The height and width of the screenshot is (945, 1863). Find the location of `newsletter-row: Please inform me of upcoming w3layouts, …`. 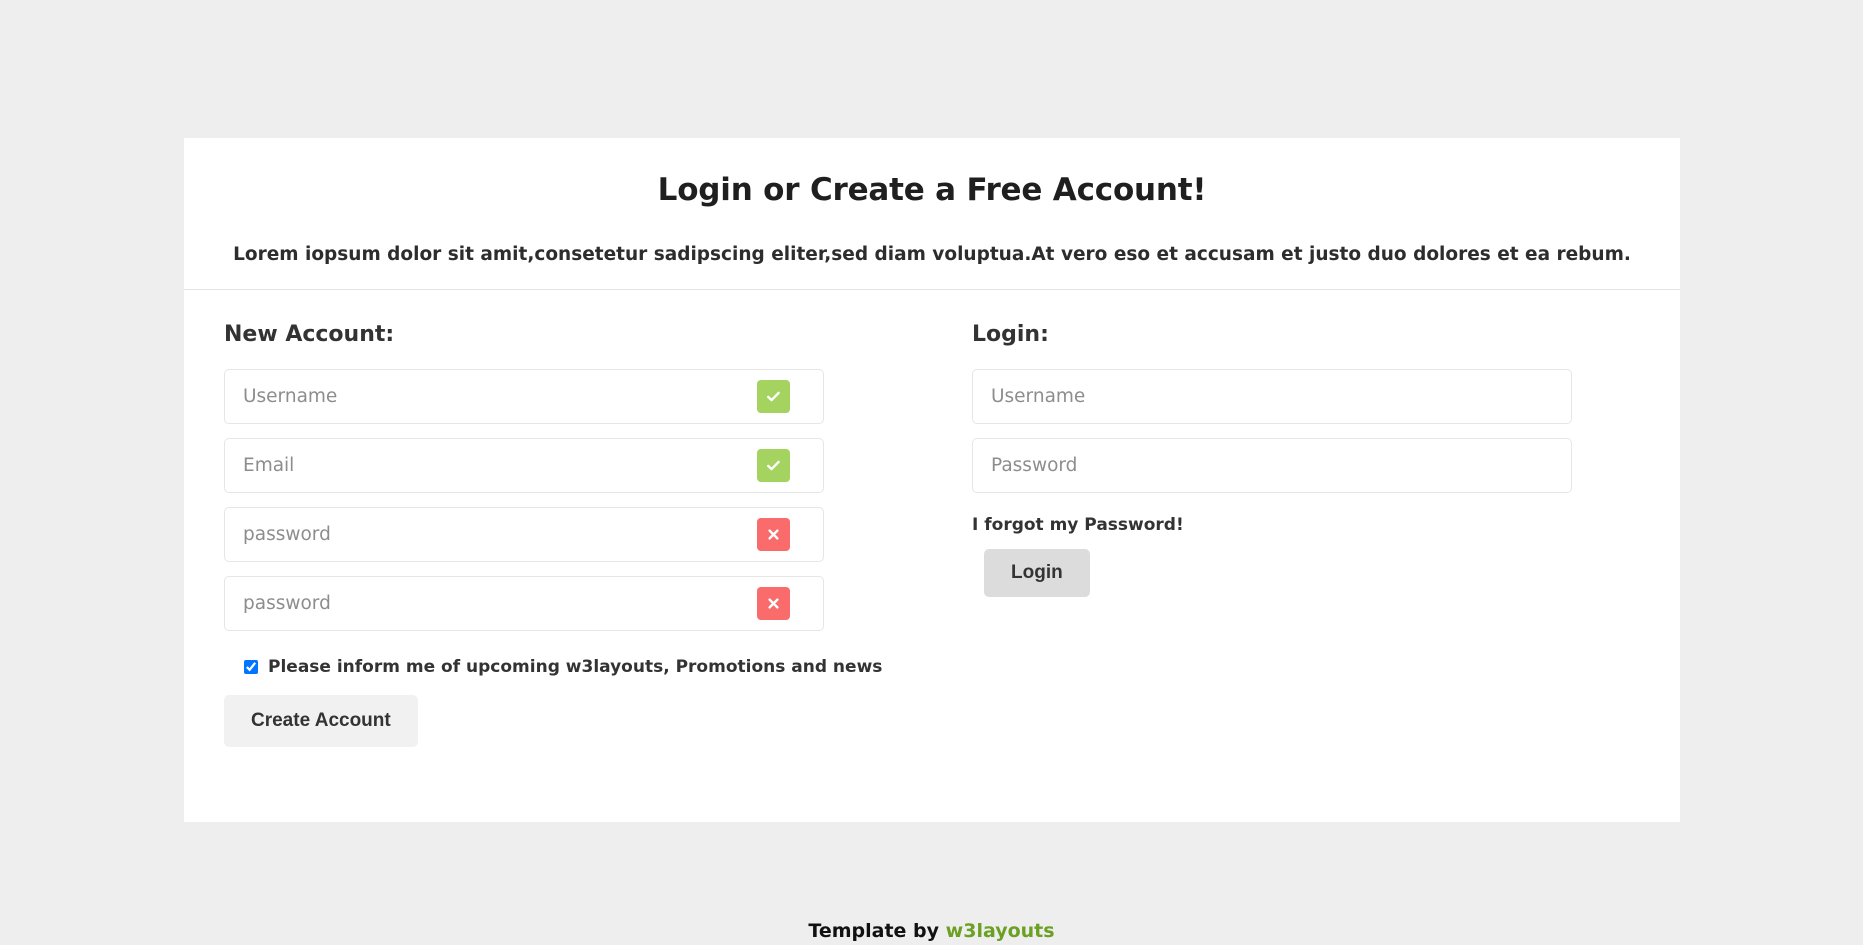

newsletter-row: Please inform me of upcoming w3layouts, … is located at coordinates (558, 670).